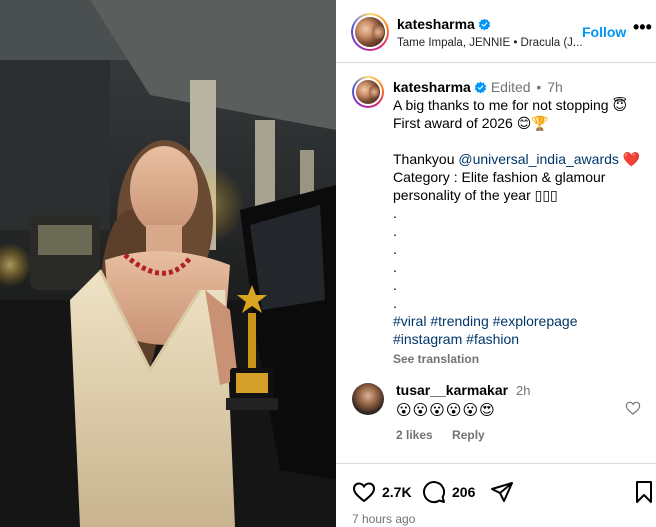 The image size is (656, 527). Describe the element at coordinates (409, 321) in the screenshot. I see `hashtag-link: #viral` at that location.